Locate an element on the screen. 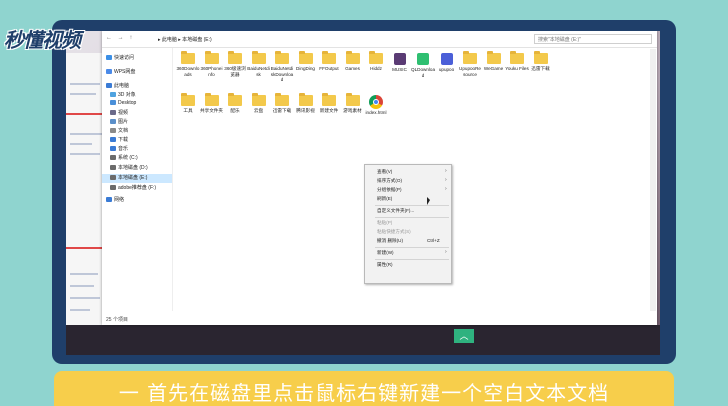 The width and height of the screenshot is (728, 406). menu-item: 新建(W) › is located at coordinates (408, 253).